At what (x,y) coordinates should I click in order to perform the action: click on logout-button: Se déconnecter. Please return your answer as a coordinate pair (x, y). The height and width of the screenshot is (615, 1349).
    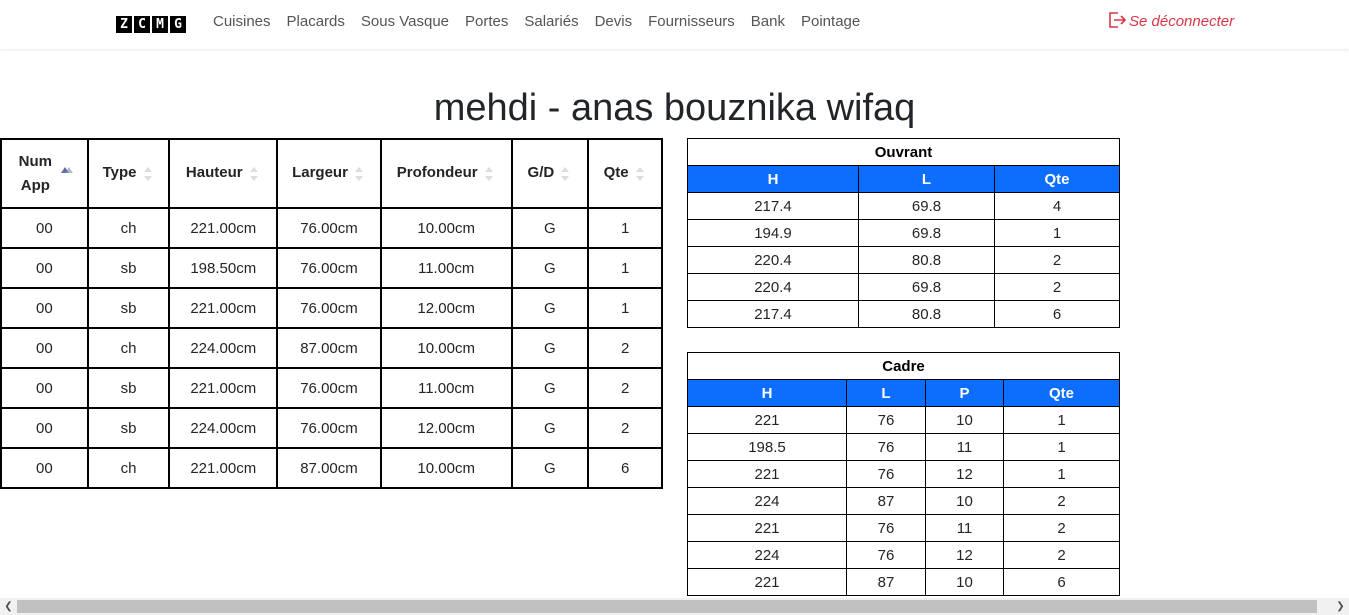
    Looking at the image, I should click on (1170, 19).